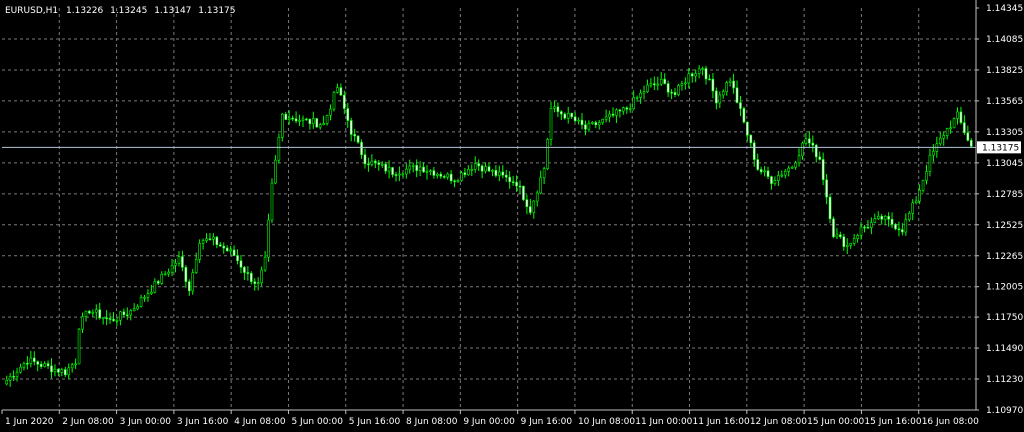 The width and height of the screenshot is (1024, 432). What do you see at coordinates (547, 422) in the screenshot?
I see `x-tick-label: 9 Jun 16:00` at bounding box center [547, 422].